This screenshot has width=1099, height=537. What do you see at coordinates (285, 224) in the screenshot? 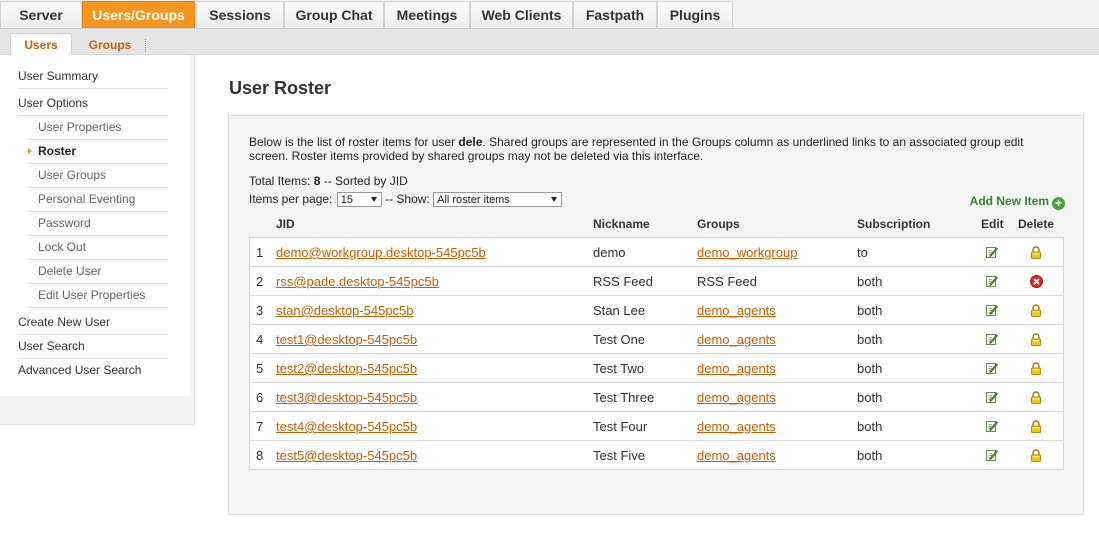
I see `col-jid: JID` at bounding box center [285, 224].